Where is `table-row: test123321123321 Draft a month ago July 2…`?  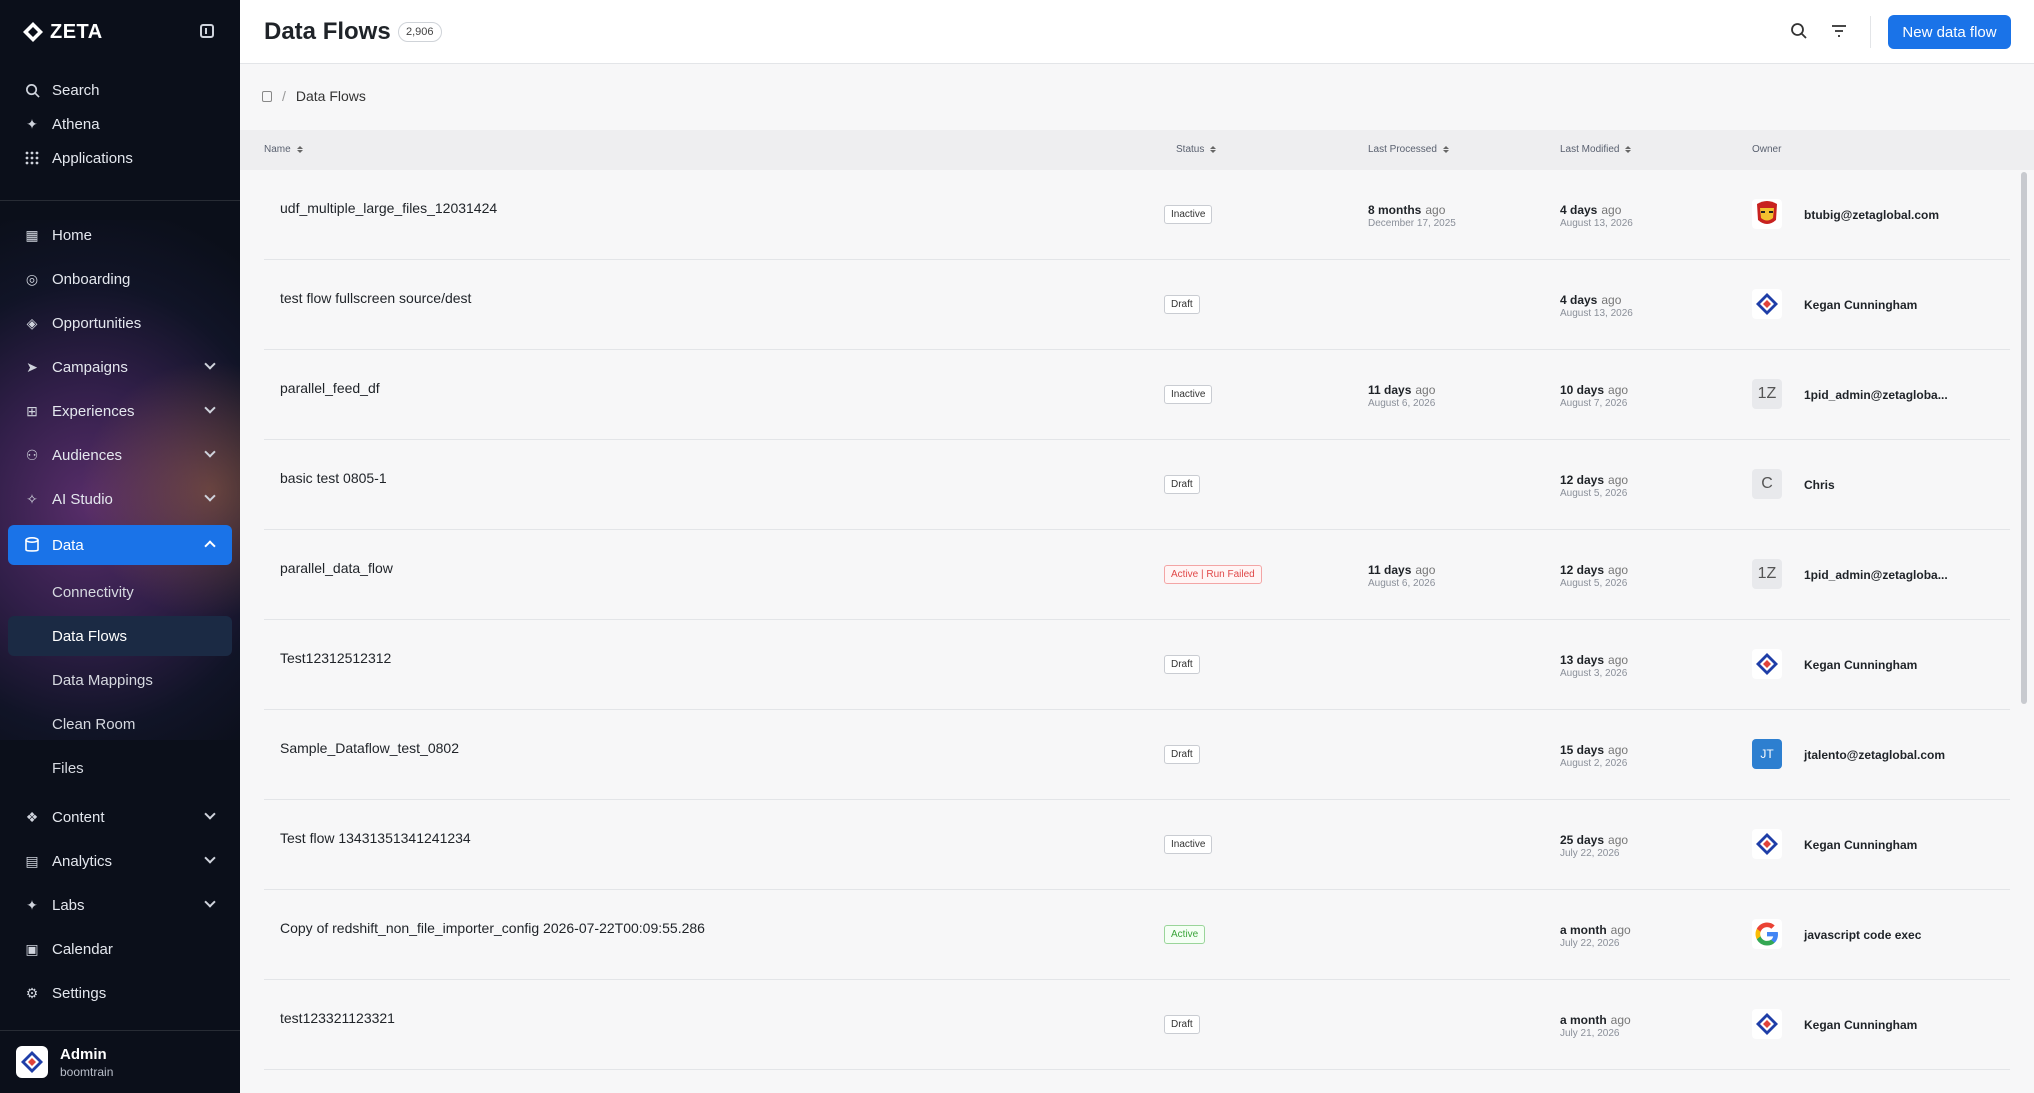 table-row: test123321123321 Draft a month ago July 2… is located at coordinates (1137, 1025).